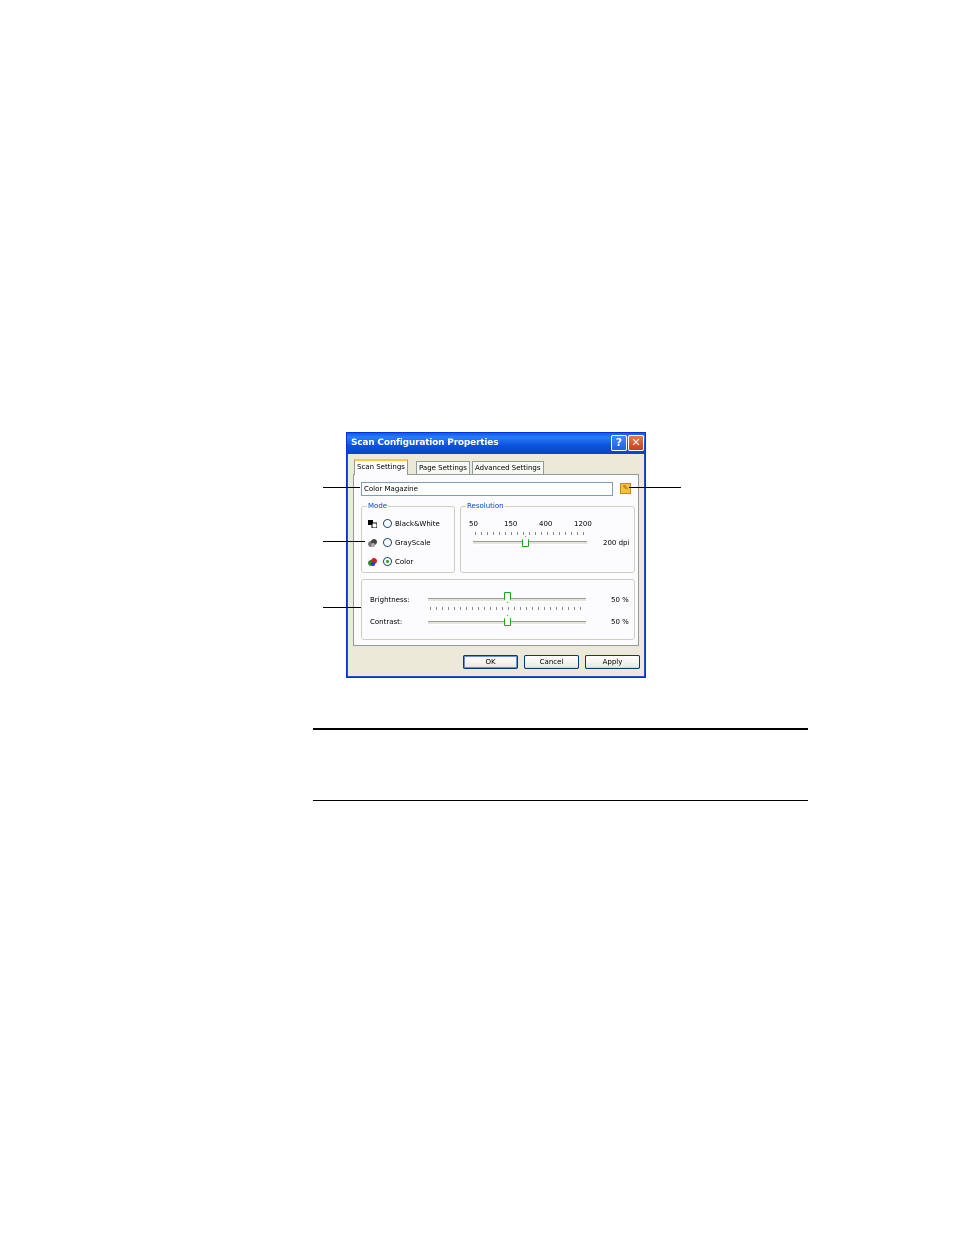  What do you see at coordinates (381, 467) in the screenshot?
I see `tab-scan-settings: Scan Settings` at bounding box center [381, 467].